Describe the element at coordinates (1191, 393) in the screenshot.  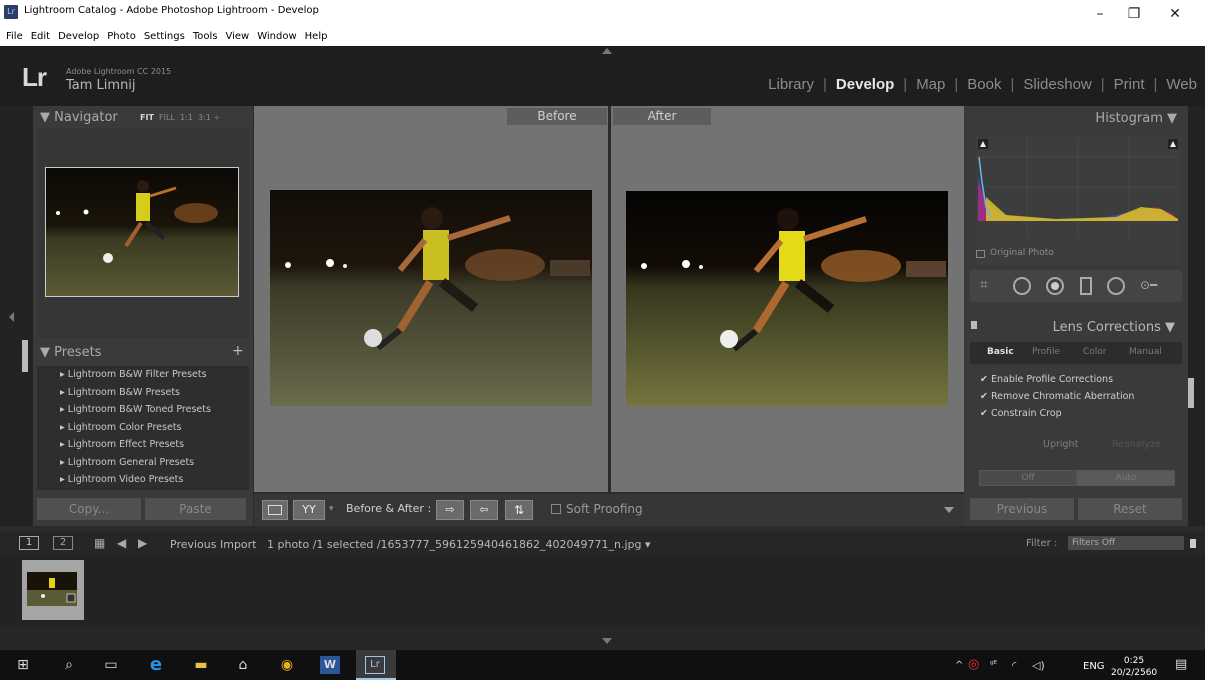
I see `right-scrollbar` at that location.